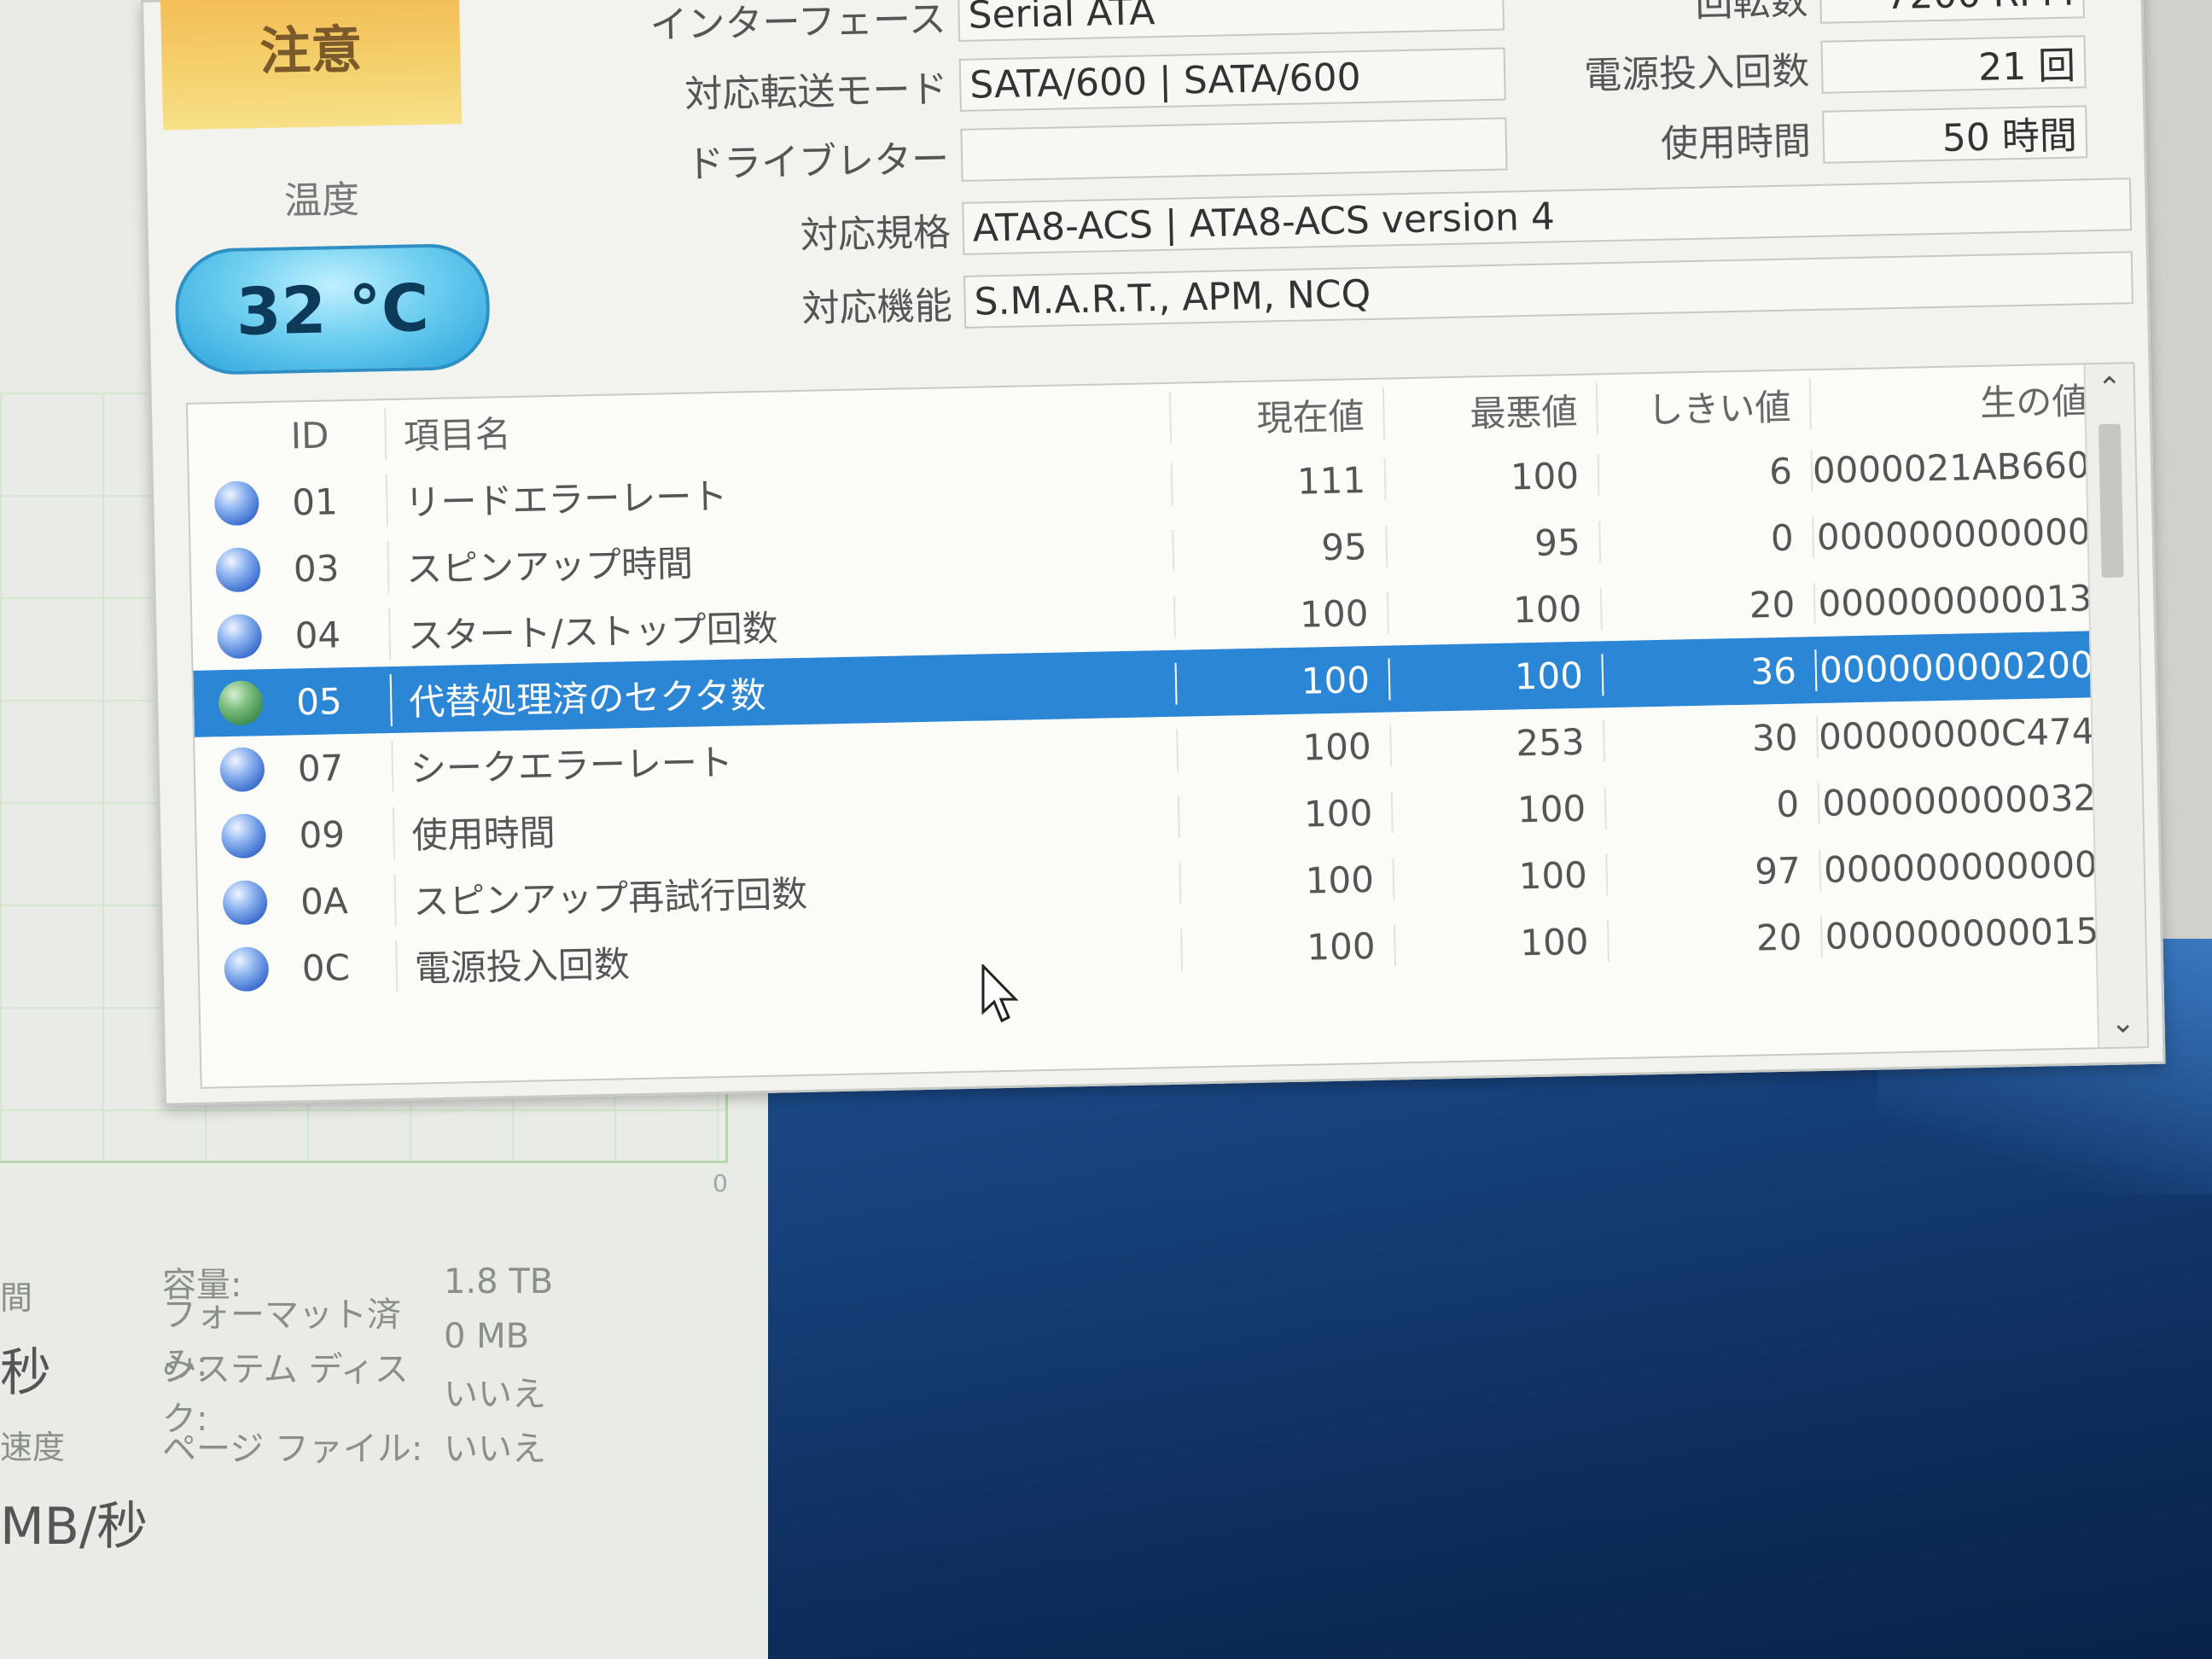  I want to click on row-id: 04, so click(317, 634).